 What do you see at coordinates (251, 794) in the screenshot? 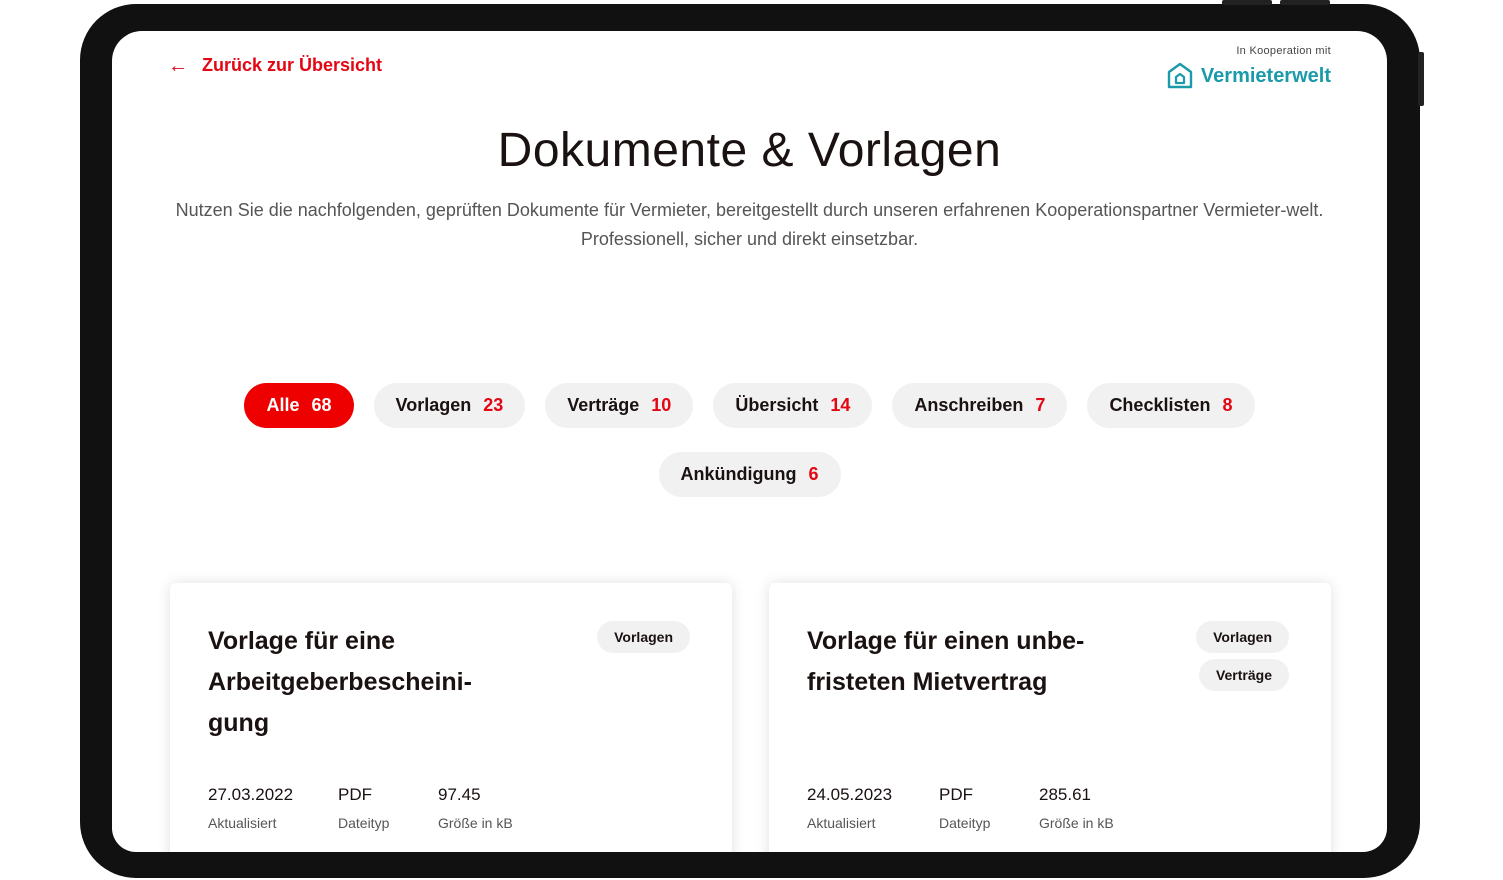
I see `updated-date: 27.03.2022` at bounding box center [251, 794].